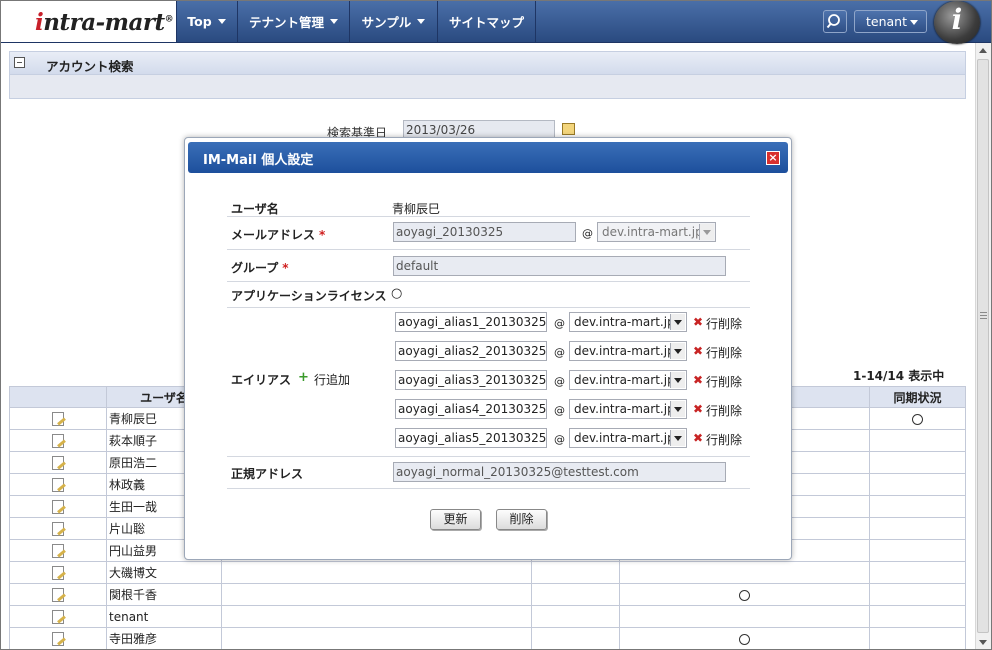 This screenshot has height=650, width=992. Describe the element at coordinates (332, 379) in the screenshot. I see `alias-add-link: 行追加` at that location.